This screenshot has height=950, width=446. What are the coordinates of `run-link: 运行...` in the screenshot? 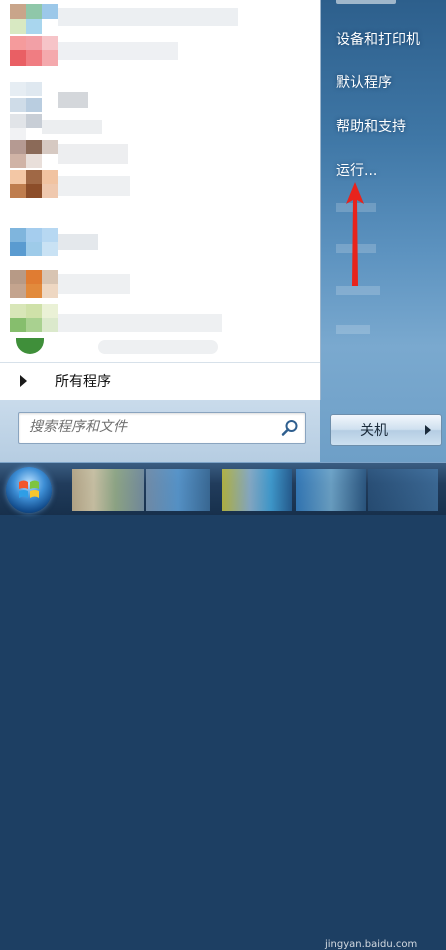 It's located at (356, 170).